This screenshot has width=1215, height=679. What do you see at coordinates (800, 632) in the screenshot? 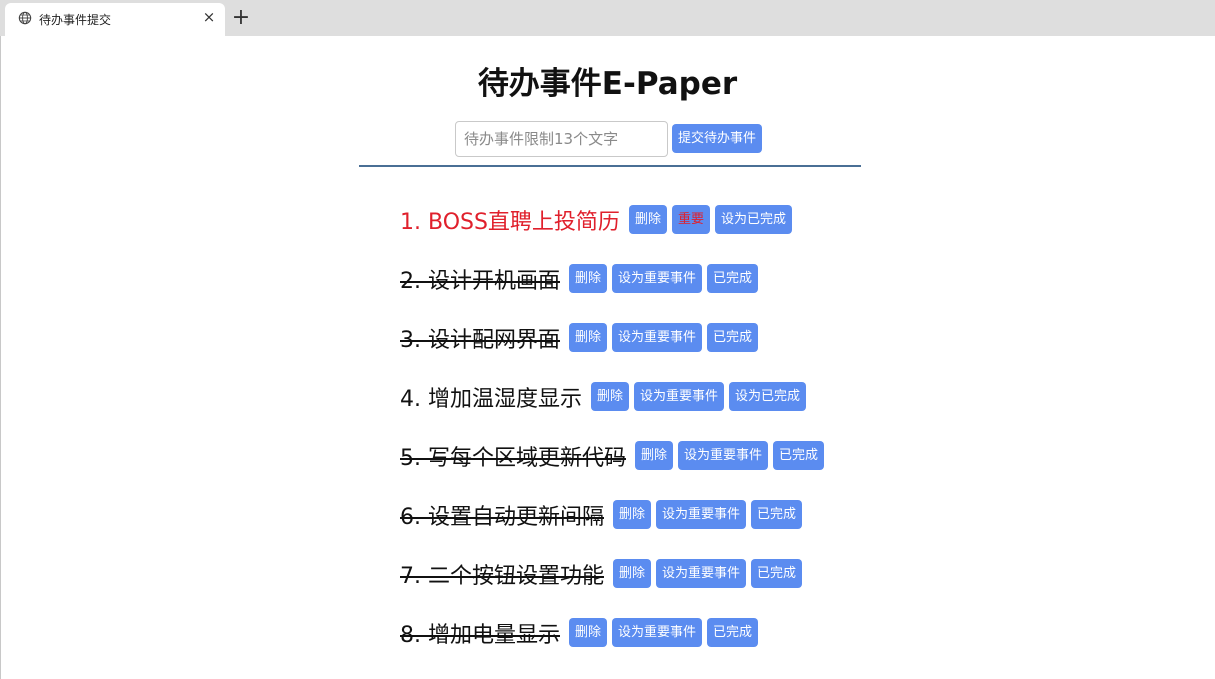
I see `todo-item: 8. 增加电量显示 删除 设为重要事件 已完成` at bounding box center [800, 632].